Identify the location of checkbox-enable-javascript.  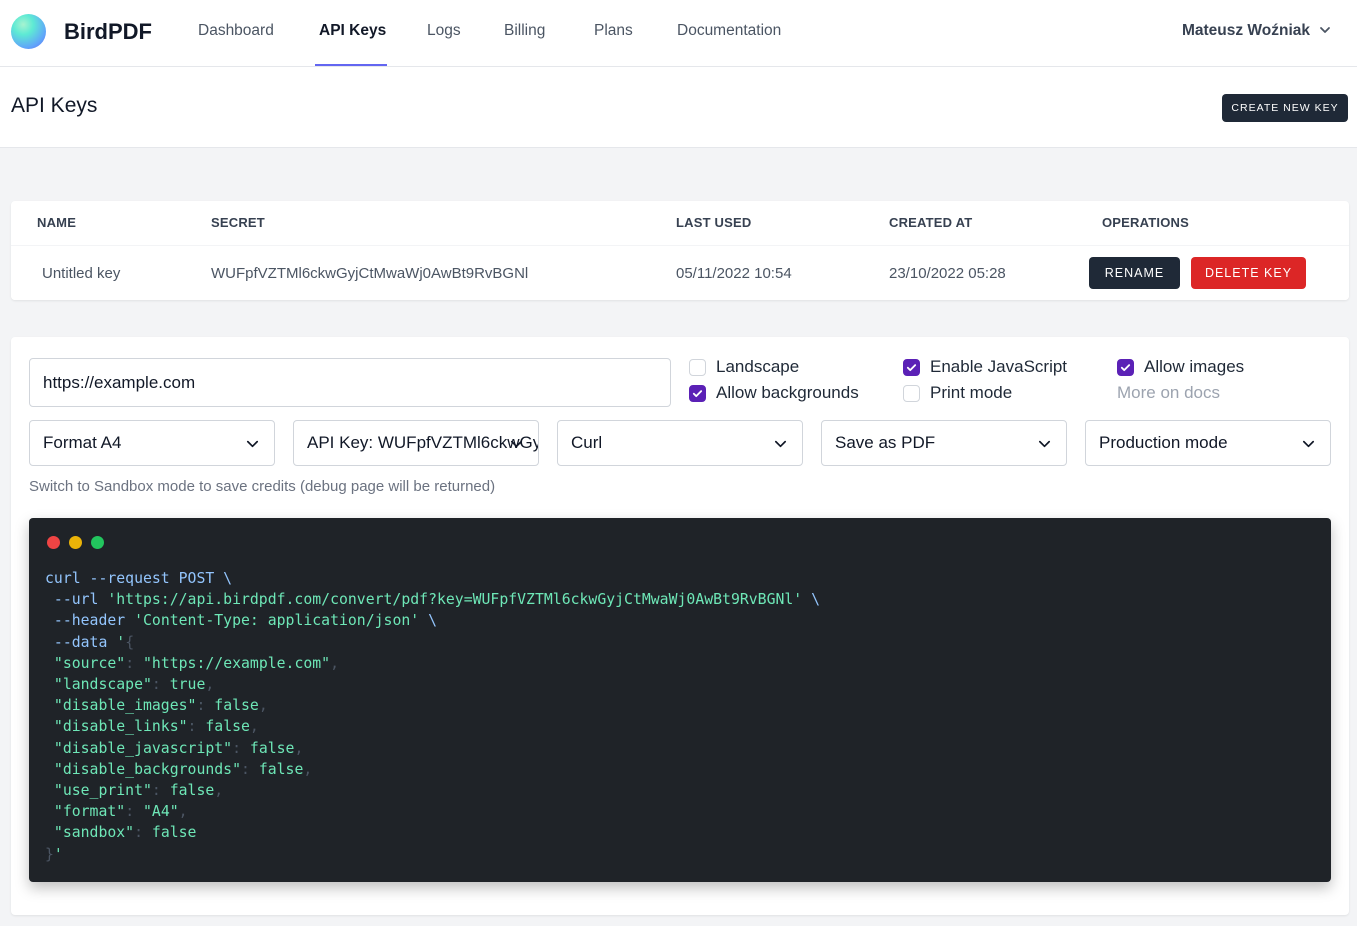
(911, 367).